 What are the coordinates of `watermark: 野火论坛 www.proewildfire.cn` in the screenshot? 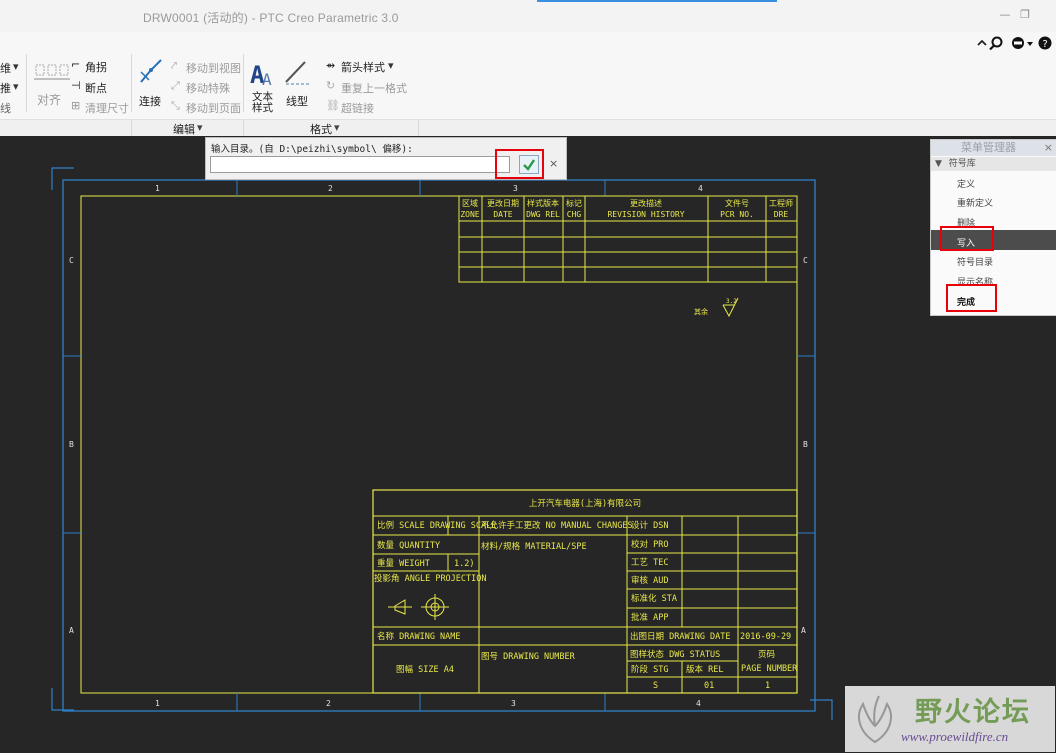 It's located at (950, 719).